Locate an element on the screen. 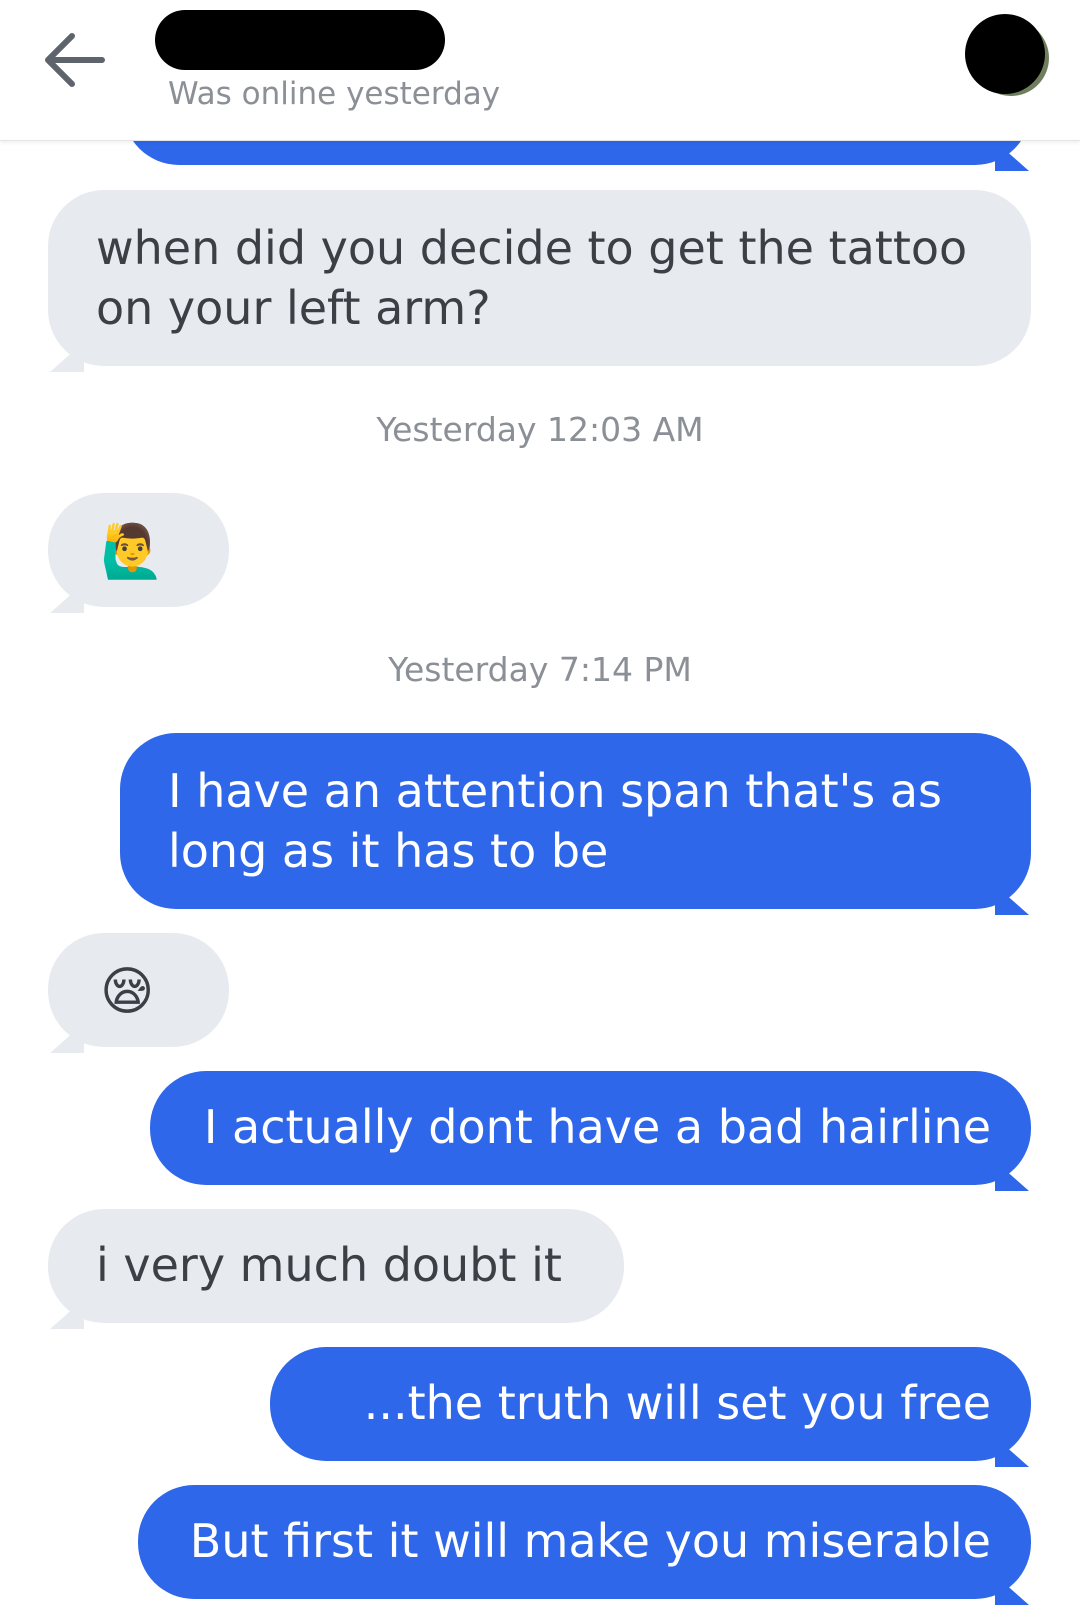 This screenshot has width=1080, height=1620. avatar is located at coordinates (1005, 54).